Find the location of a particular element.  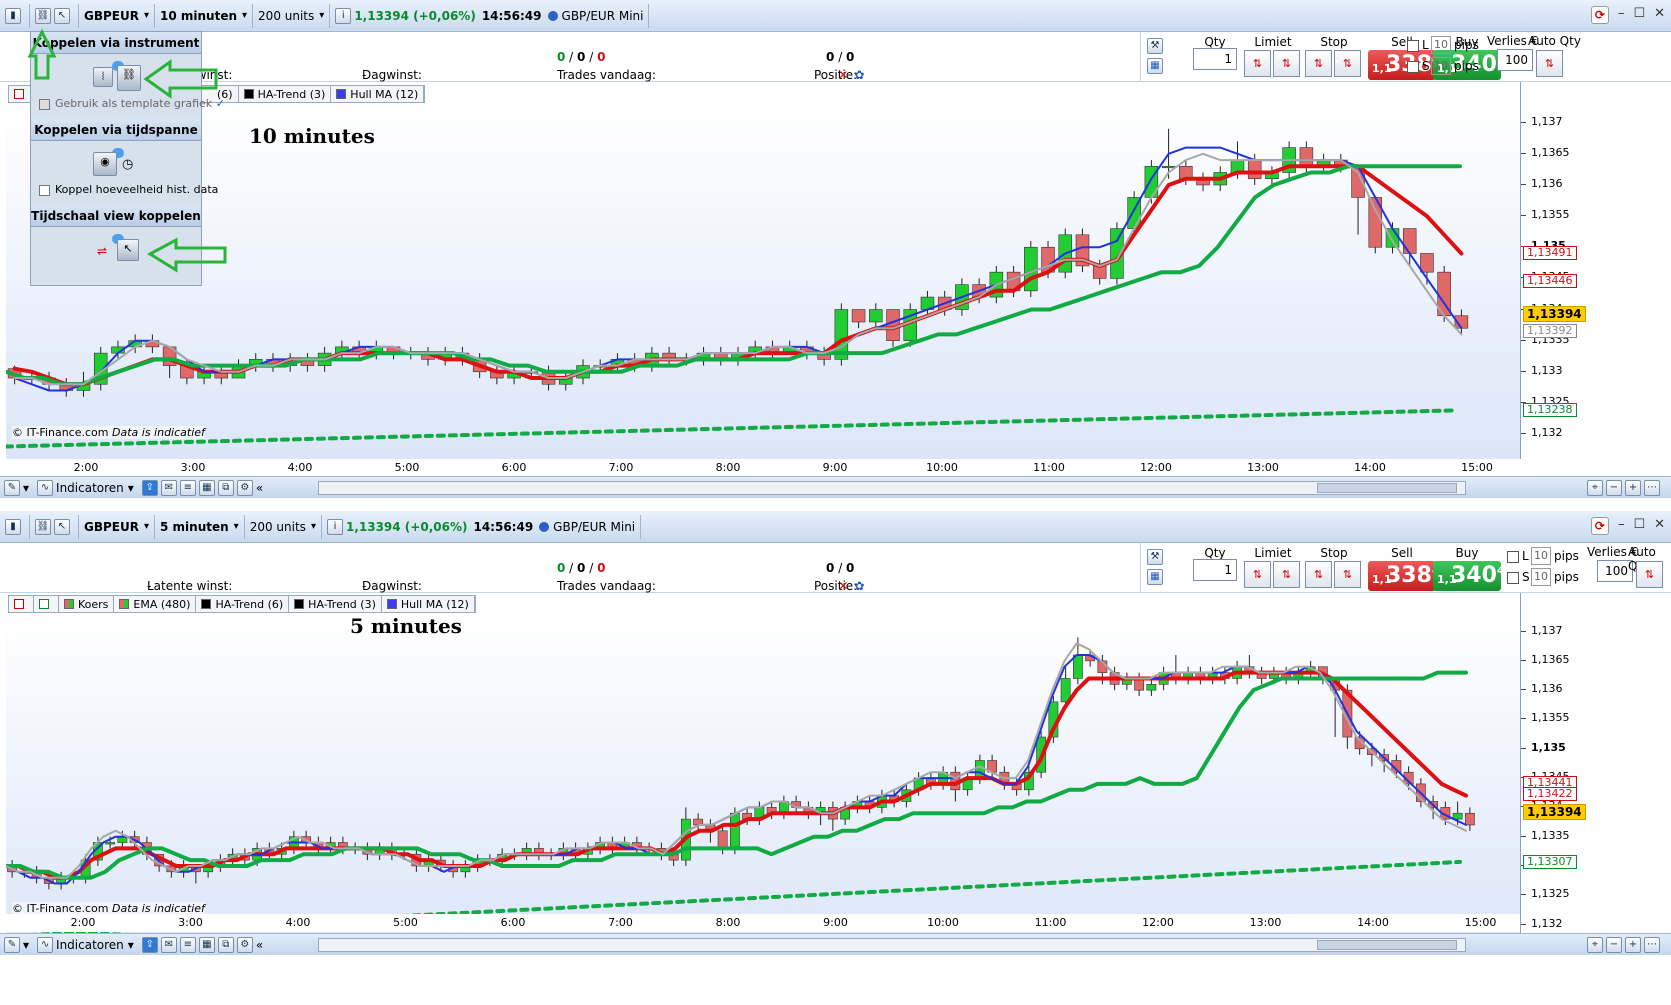

legend-item: EMA (480) is located at coordinates (155, 604).